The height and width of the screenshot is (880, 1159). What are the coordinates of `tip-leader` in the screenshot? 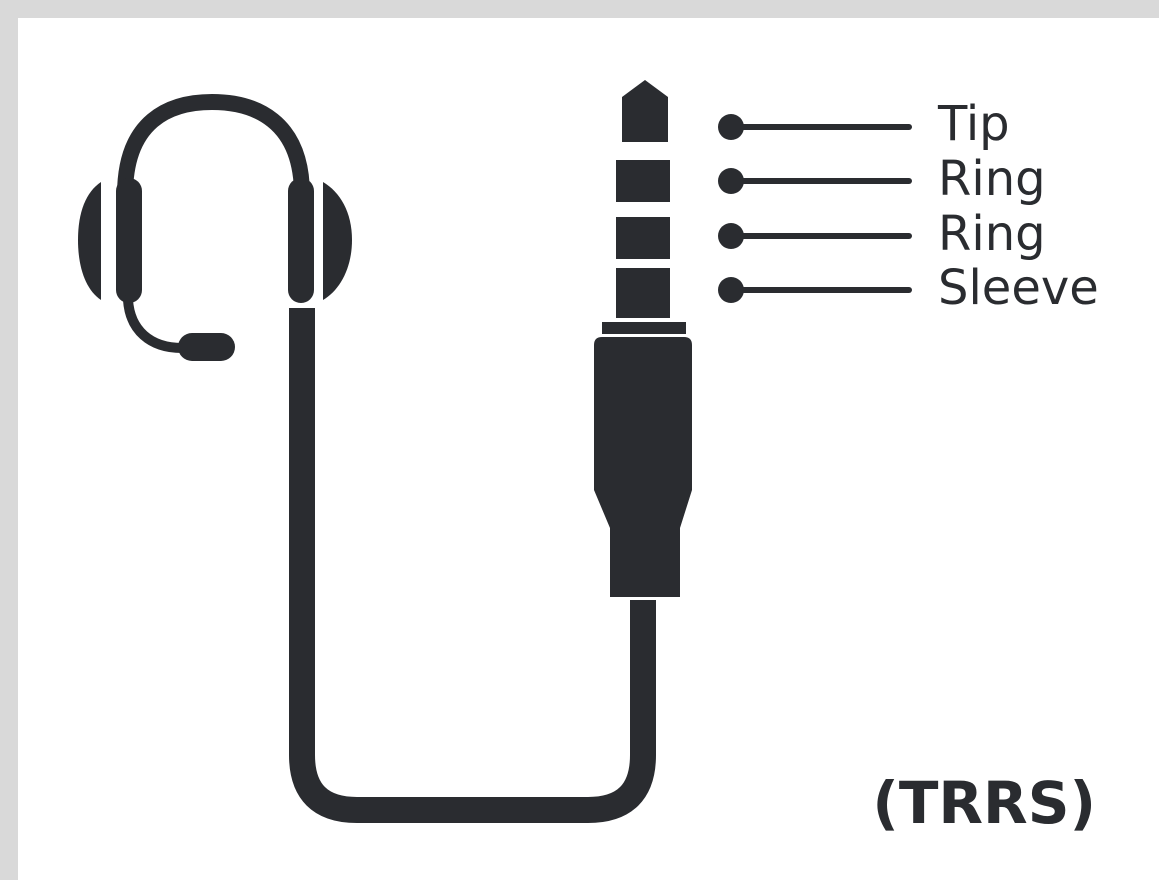 It's located at (815, 127).